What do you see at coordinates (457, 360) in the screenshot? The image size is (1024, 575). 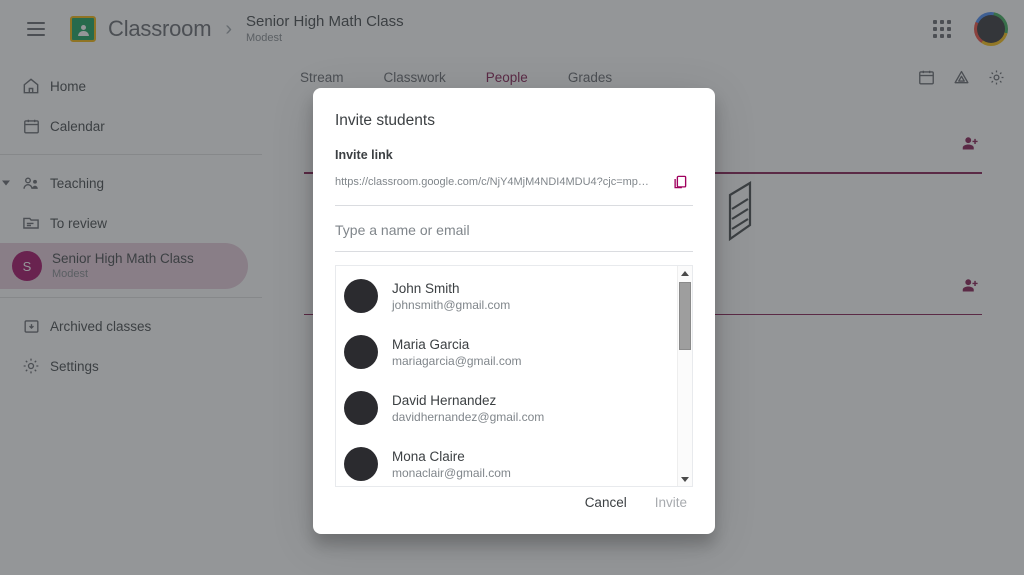 I see `person-email: mariagarcia@gmail.com` at bounding box center [457, 360].